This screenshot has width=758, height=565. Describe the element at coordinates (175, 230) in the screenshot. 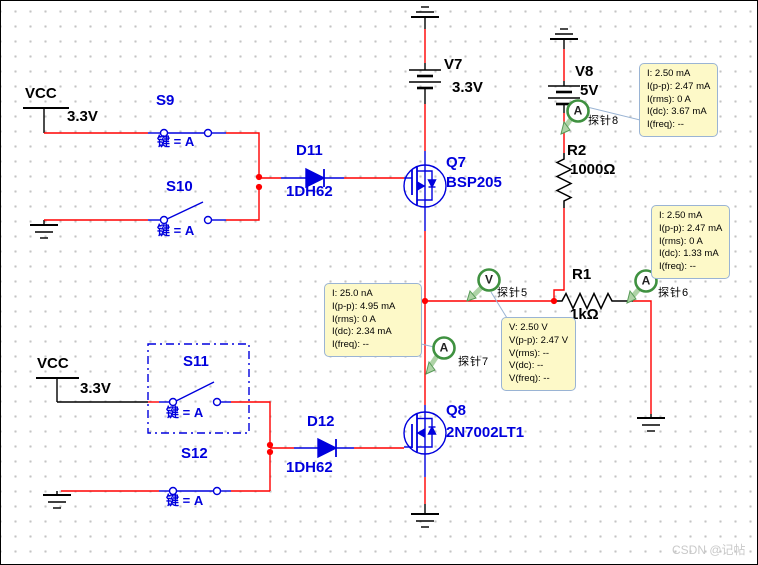

I see `s10-key: 键 = A` at that location.